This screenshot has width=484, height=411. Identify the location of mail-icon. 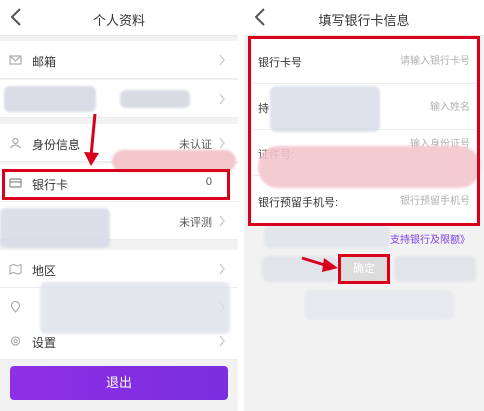
(15, 60).